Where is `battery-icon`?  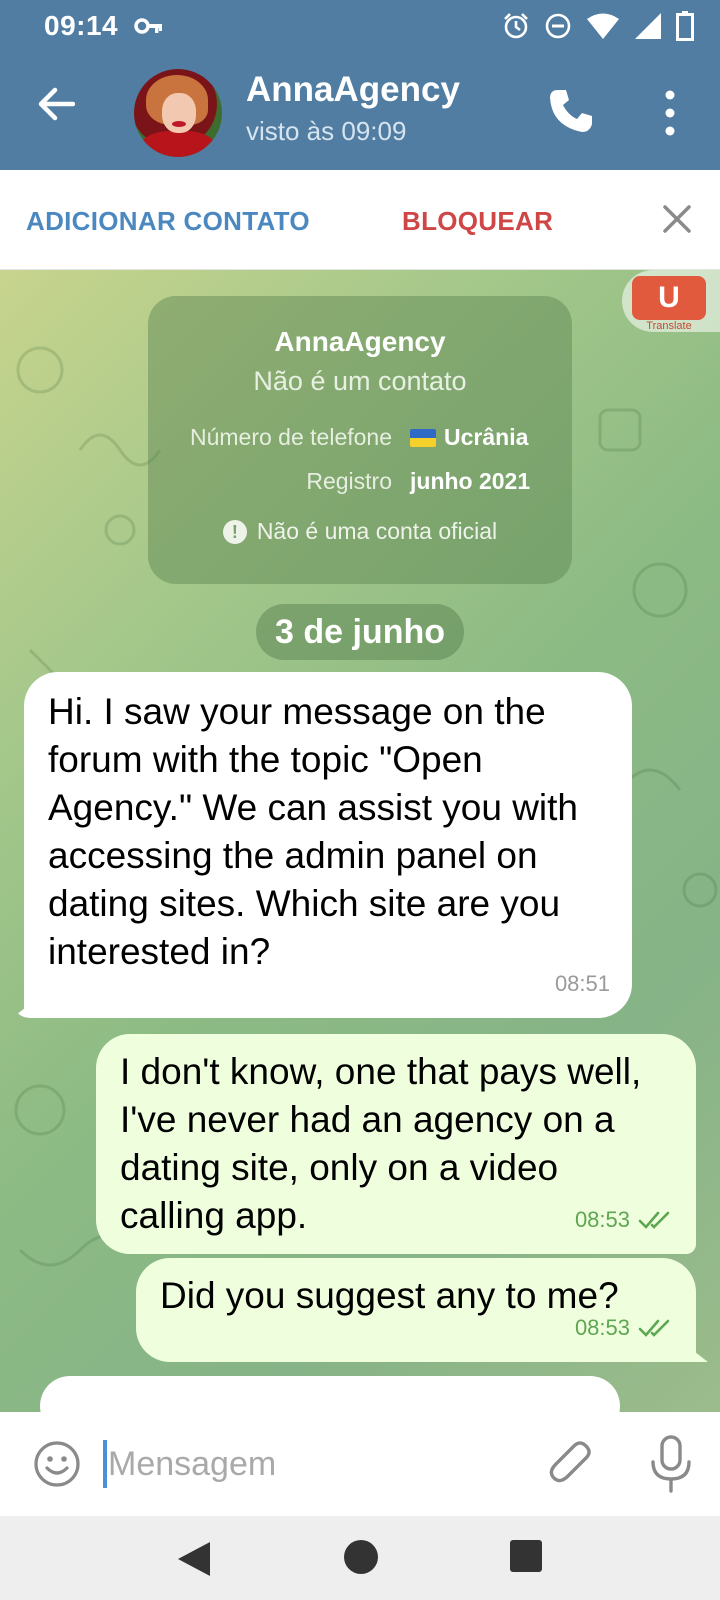
battery-icon is located at coordinates (685, 26).